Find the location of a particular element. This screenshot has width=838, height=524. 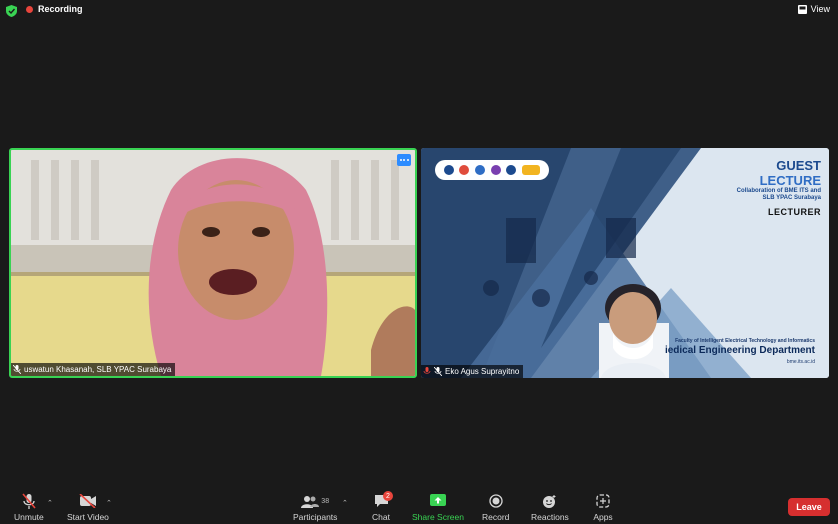

chat-unread-badge: 2 is located at coordinates (388, 496).